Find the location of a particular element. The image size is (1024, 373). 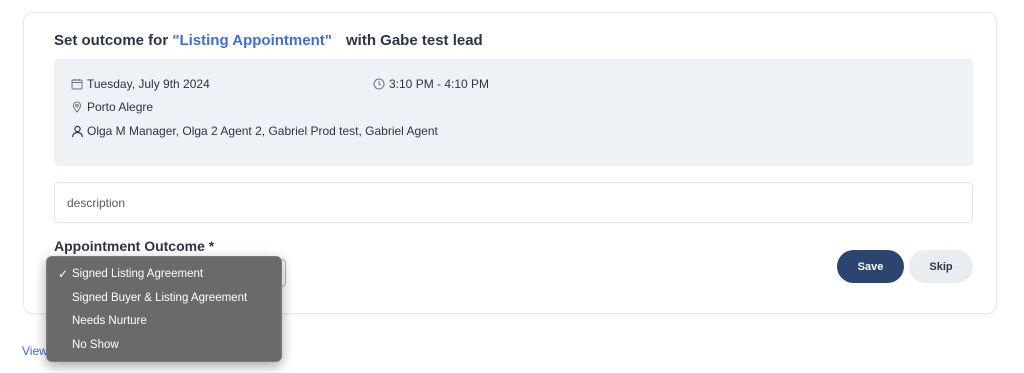

option-label: No Show is located at coordinates (95, 344).